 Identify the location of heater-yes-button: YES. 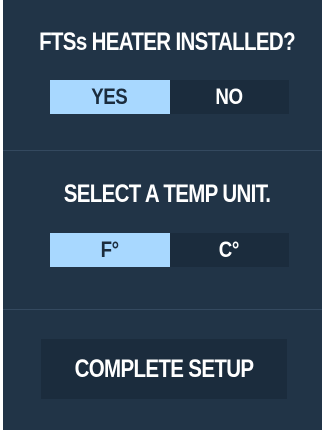
(110, 97).